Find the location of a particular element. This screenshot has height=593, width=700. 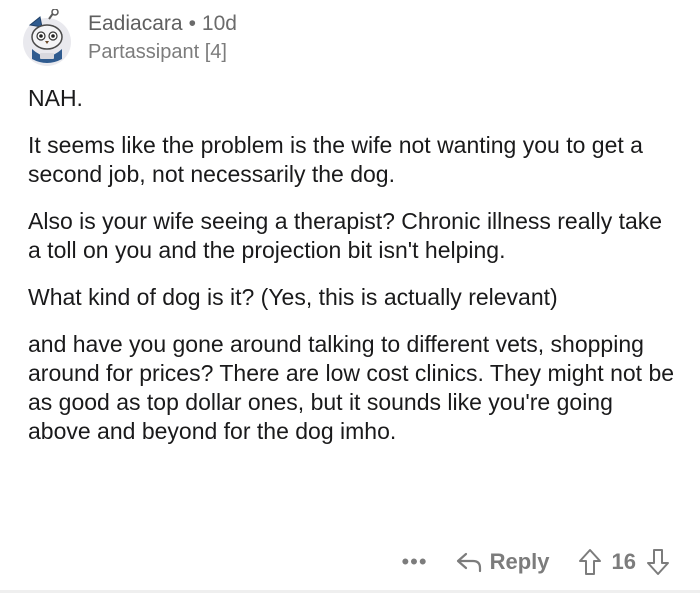

vote-controls: 16 is located at coordinates (624, 562).